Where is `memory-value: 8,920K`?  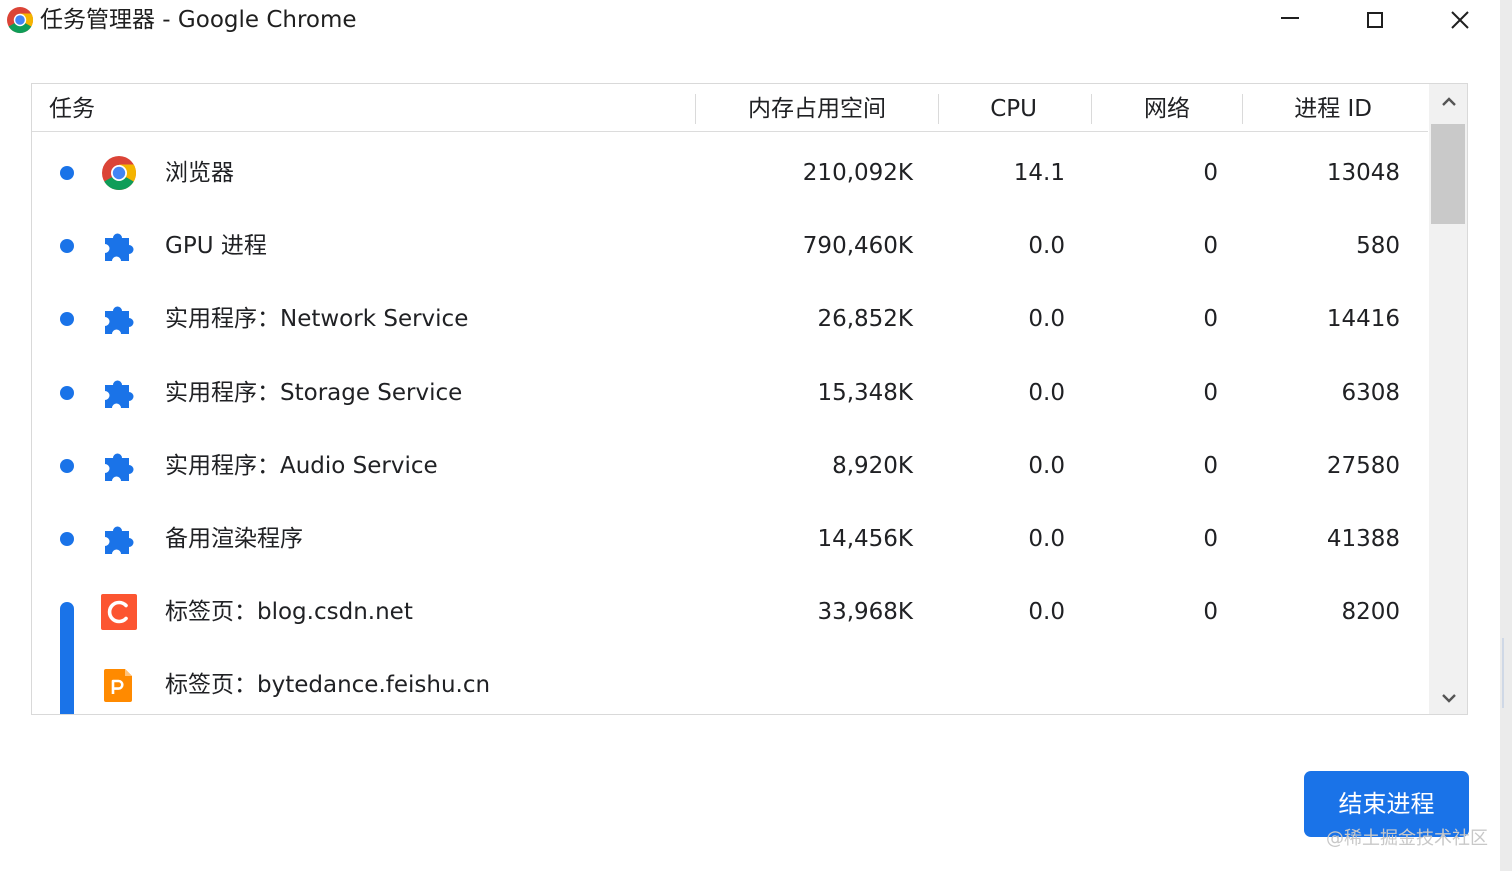 memory-value: 8,920K is located at coordinates (872, 466).